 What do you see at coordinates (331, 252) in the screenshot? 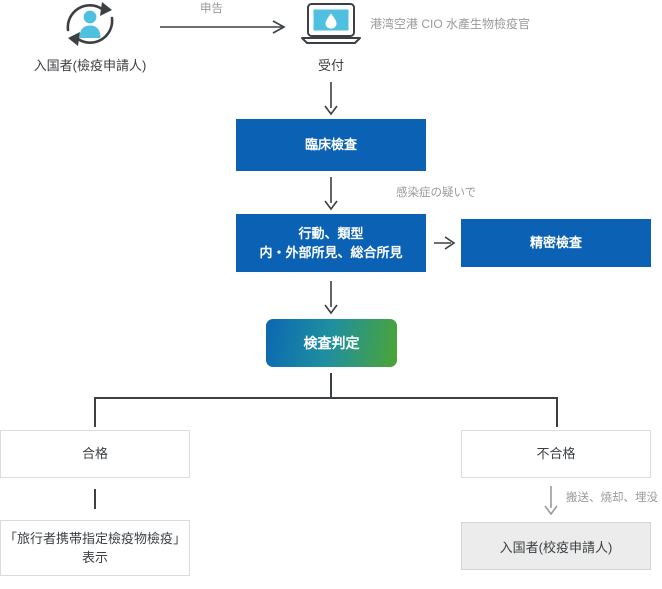
I see `findings-label-line2: 内・外部所見、総合所見` at bounding box center [331, 252].